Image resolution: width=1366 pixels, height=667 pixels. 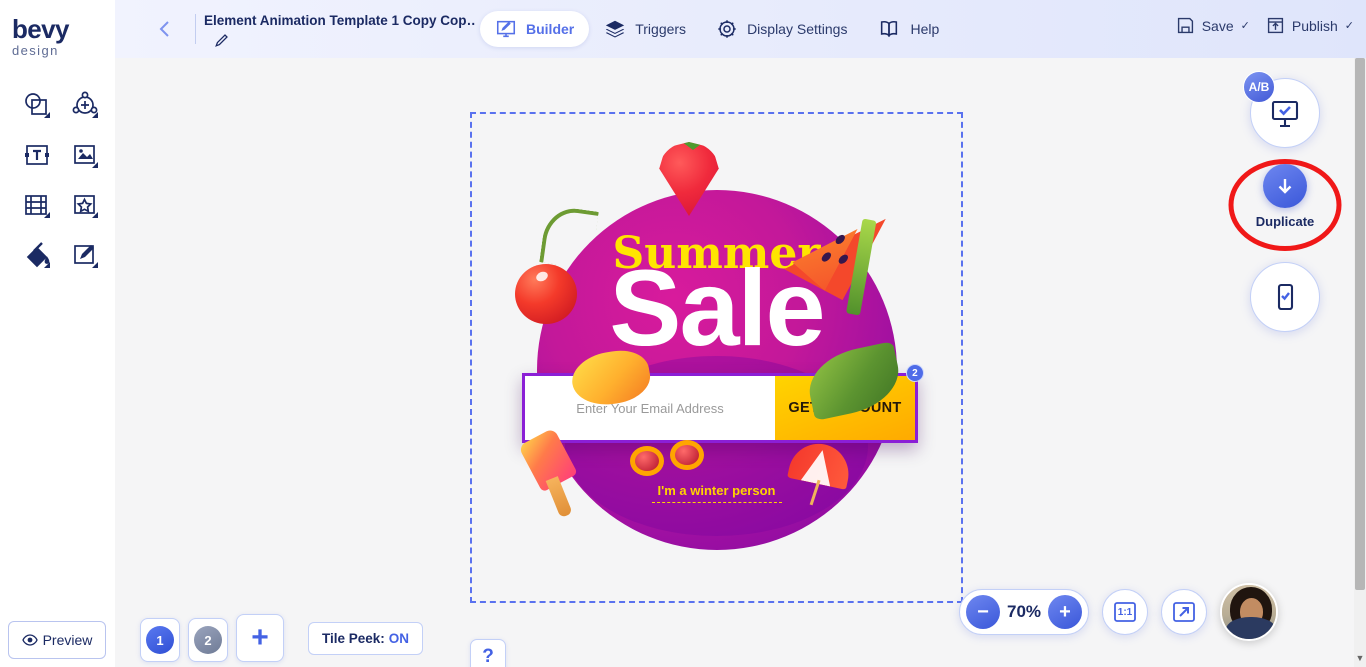 I want to click on strawberry-graphic, so click(x=689, y=179).